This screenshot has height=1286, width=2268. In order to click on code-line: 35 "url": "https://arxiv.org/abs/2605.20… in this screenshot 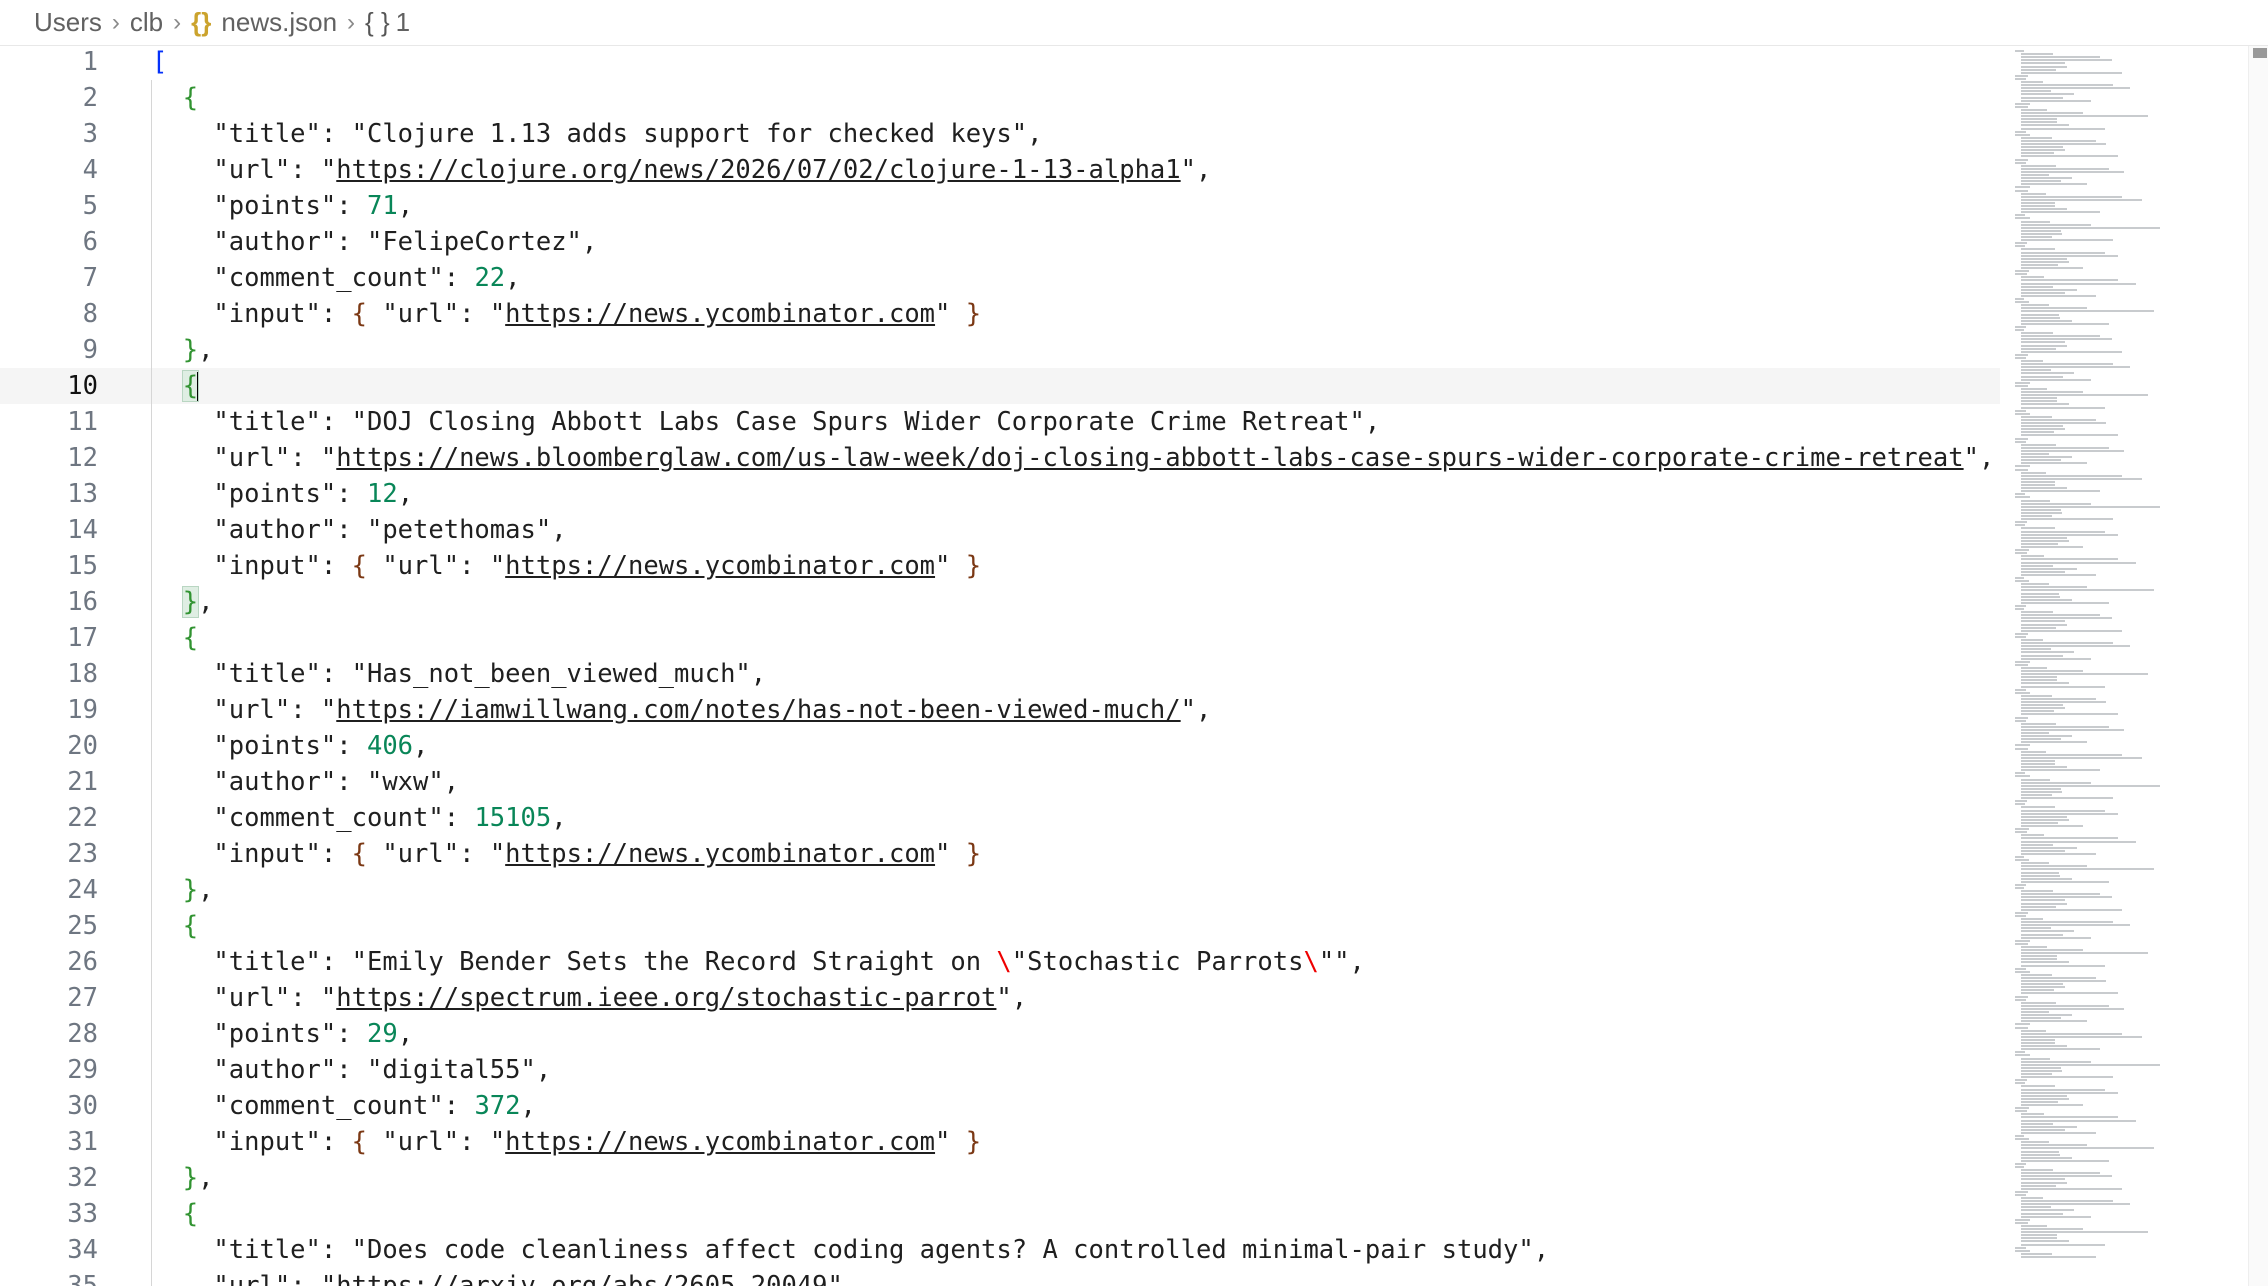, I will do `click(1000, 1277)`.